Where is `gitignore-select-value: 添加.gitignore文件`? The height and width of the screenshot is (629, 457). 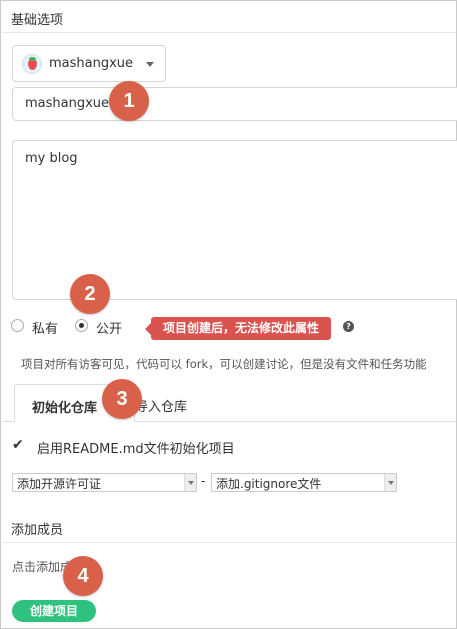
gitignore-select-value: 添加.gitignore文件 is located at coordinates (269, 484).